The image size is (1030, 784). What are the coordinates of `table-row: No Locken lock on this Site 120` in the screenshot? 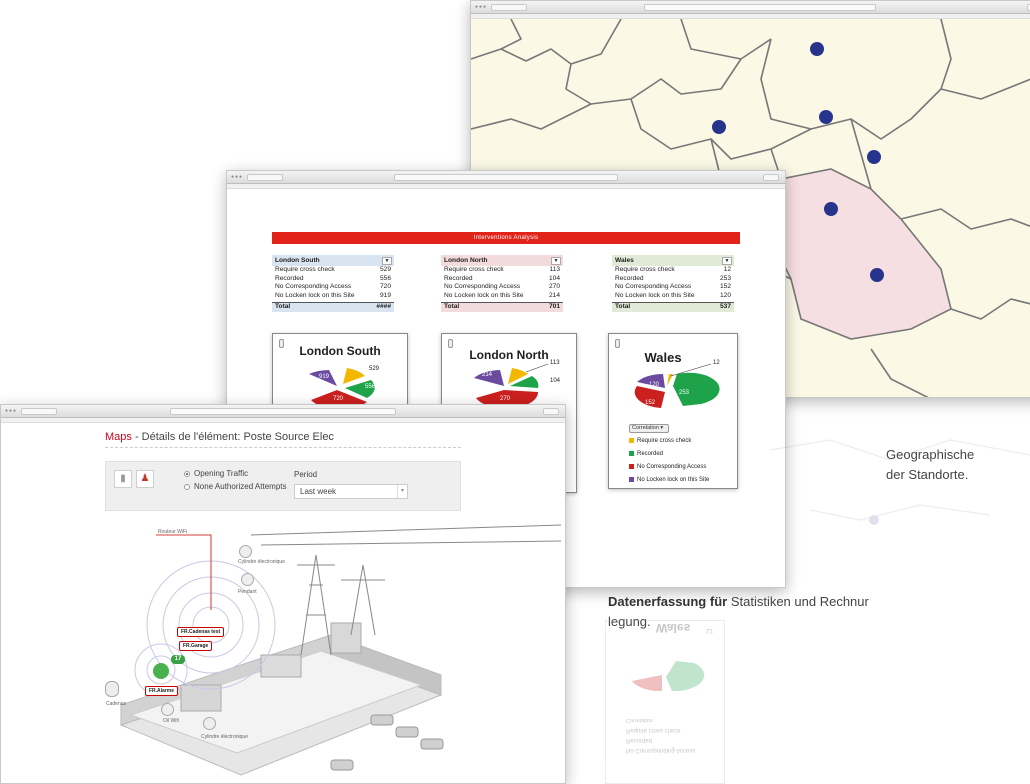 It's located at (673, 296).